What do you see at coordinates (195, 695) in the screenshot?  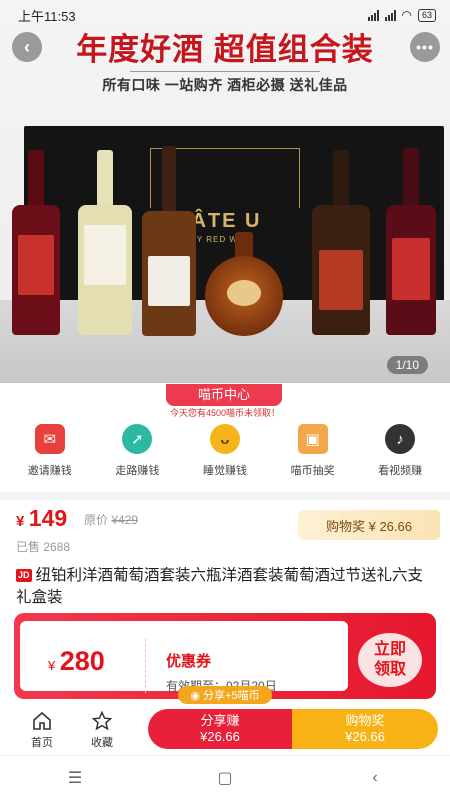 I see `eye-icon: ◉` at bounding box center [195, 695].